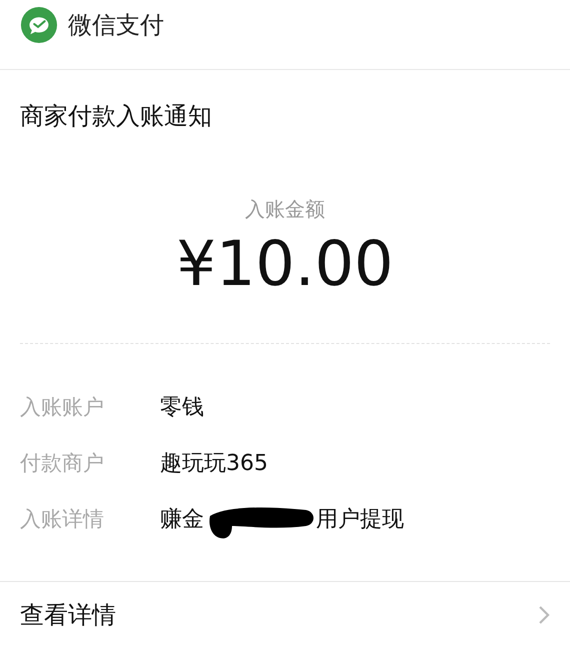 The image size is (570, 650). I want to click on row-label: 付款商户, so click(62, 464).